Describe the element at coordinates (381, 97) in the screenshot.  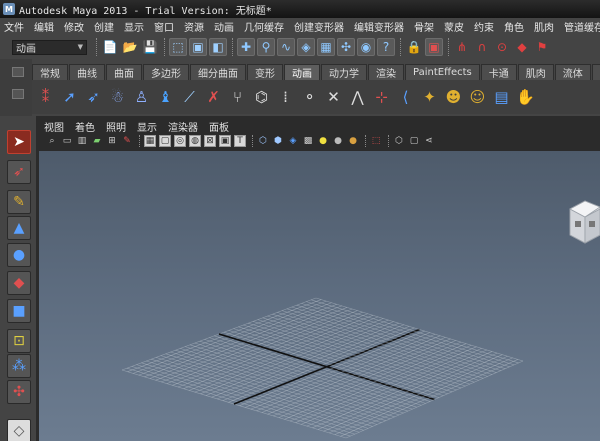
I see `point-constraint-icon: ⊹` at that location.